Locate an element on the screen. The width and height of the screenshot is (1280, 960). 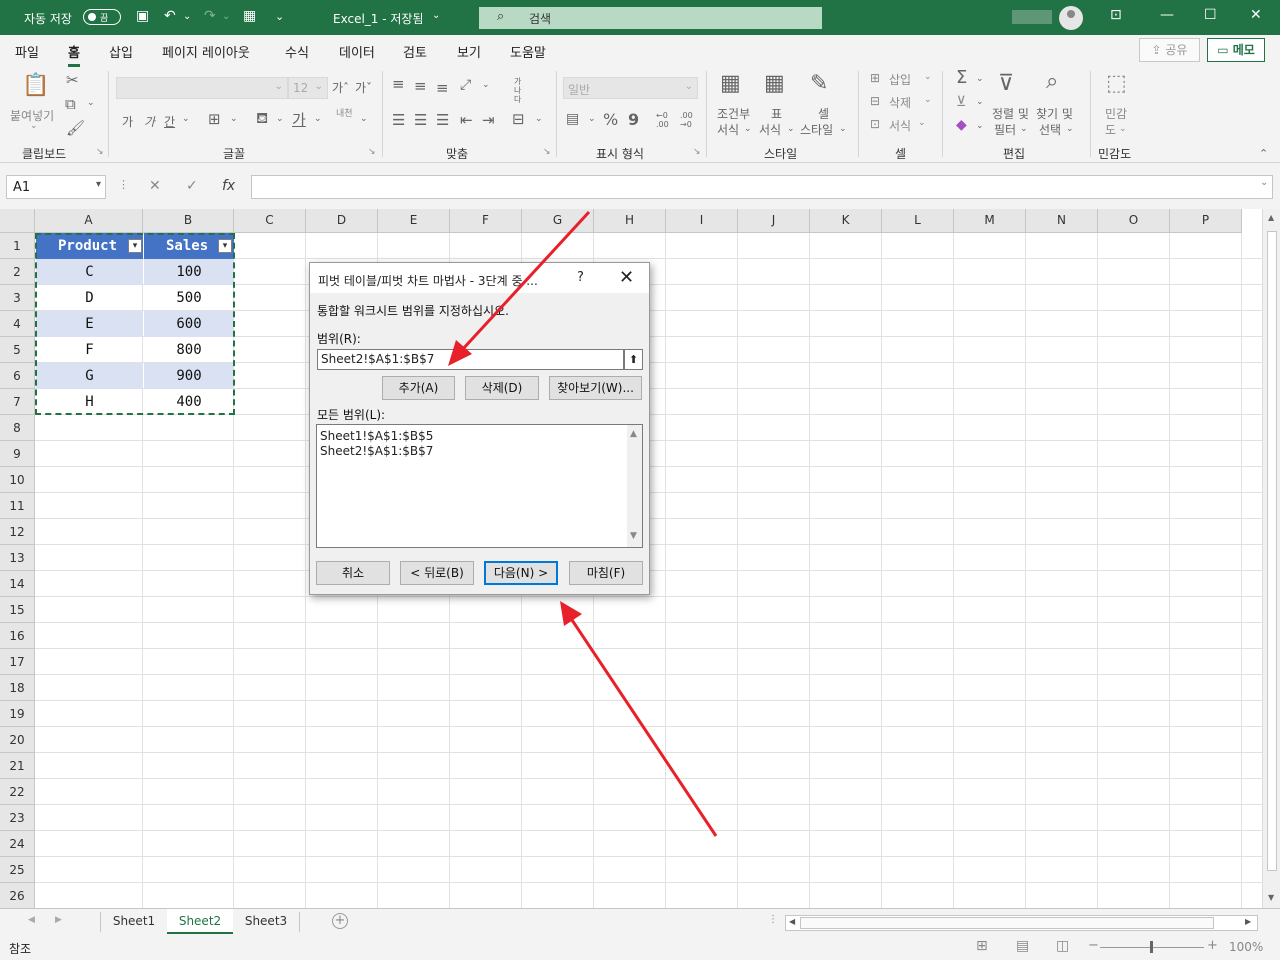
copy-icon: ⧉ is located at coordinates (70, 104).